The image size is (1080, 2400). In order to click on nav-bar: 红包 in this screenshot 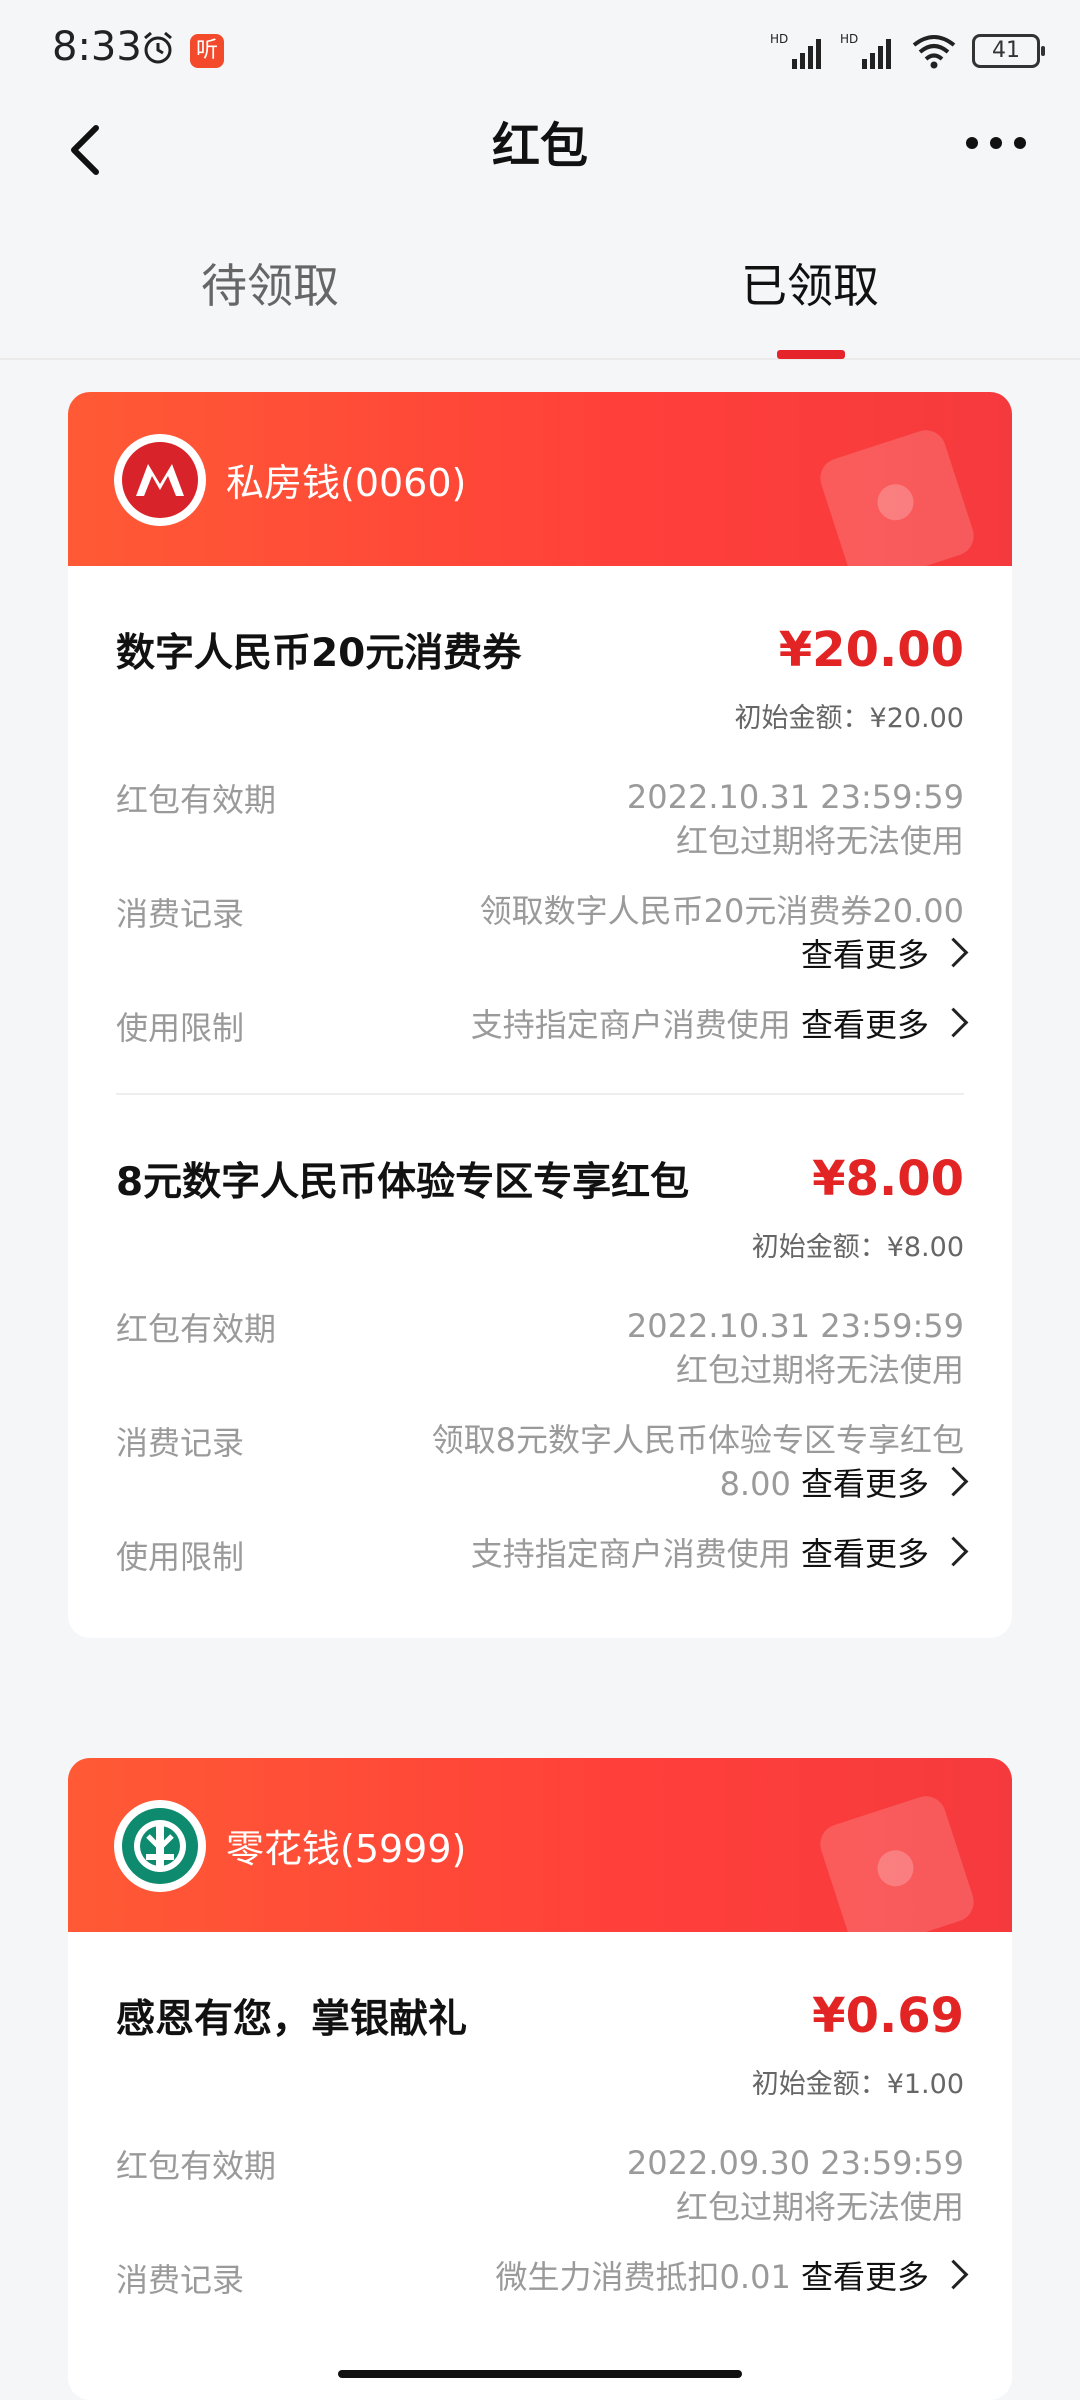, I will do `click(540, 170)`.